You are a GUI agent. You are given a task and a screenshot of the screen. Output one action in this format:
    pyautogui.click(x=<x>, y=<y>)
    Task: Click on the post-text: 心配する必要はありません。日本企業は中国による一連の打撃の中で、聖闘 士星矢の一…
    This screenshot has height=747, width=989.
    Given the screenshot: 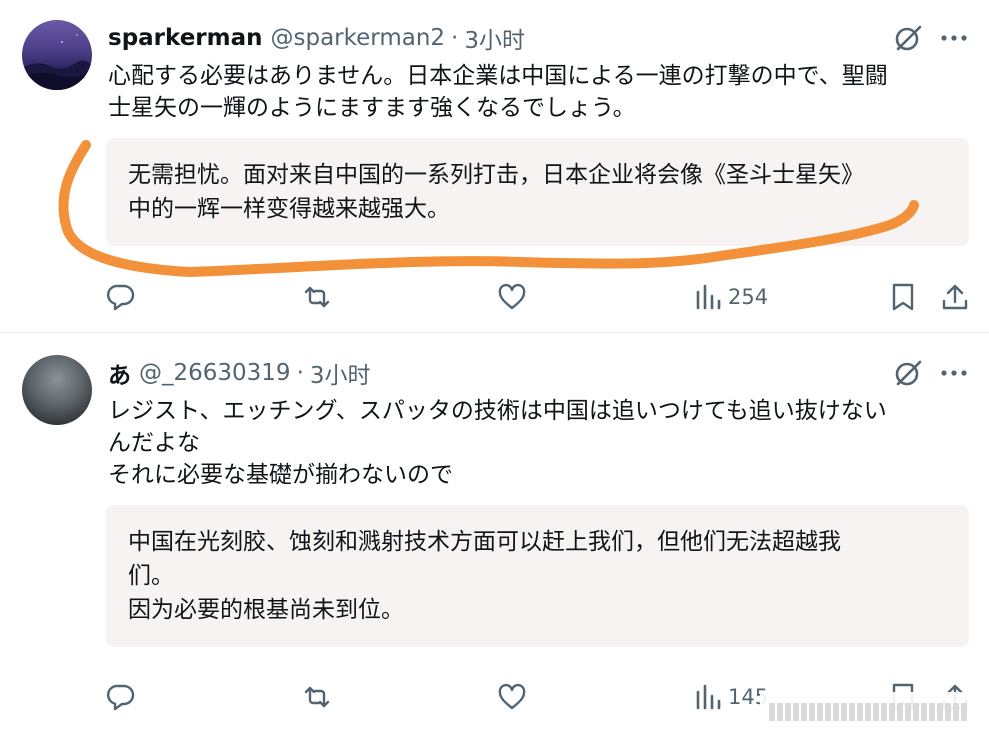 What is the action you would take?
    pyautogui.click(x=498, y=92)
    